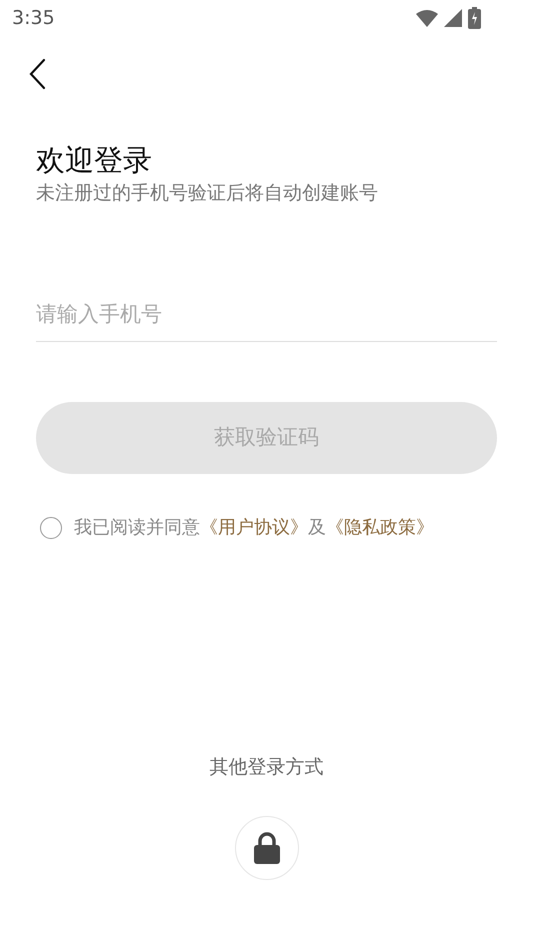  I want to click on signal-icon, so click(453, 18).